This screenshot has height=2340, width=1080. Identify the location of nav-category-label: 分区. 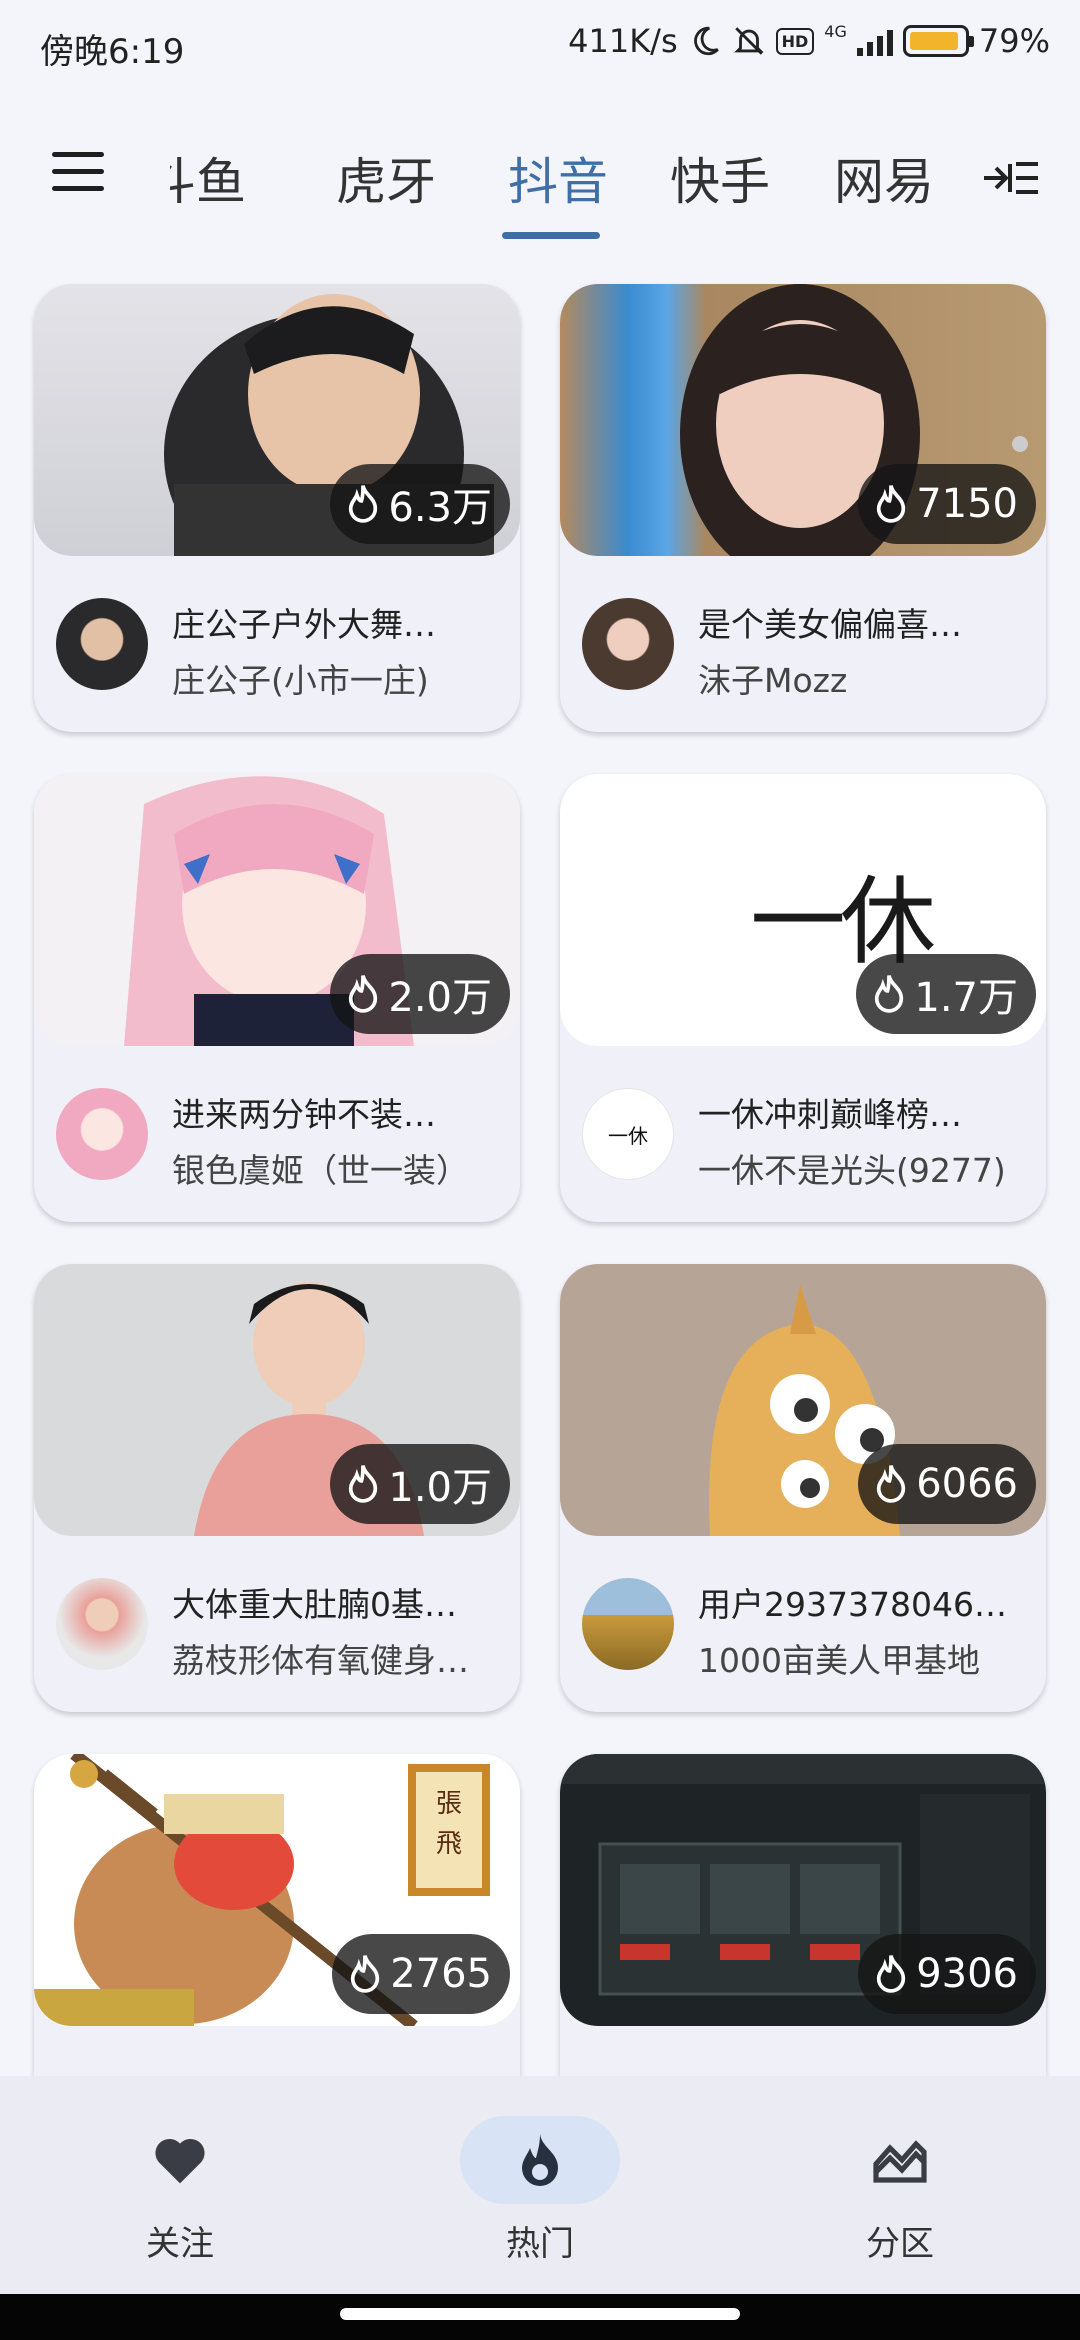
(900, 2244).